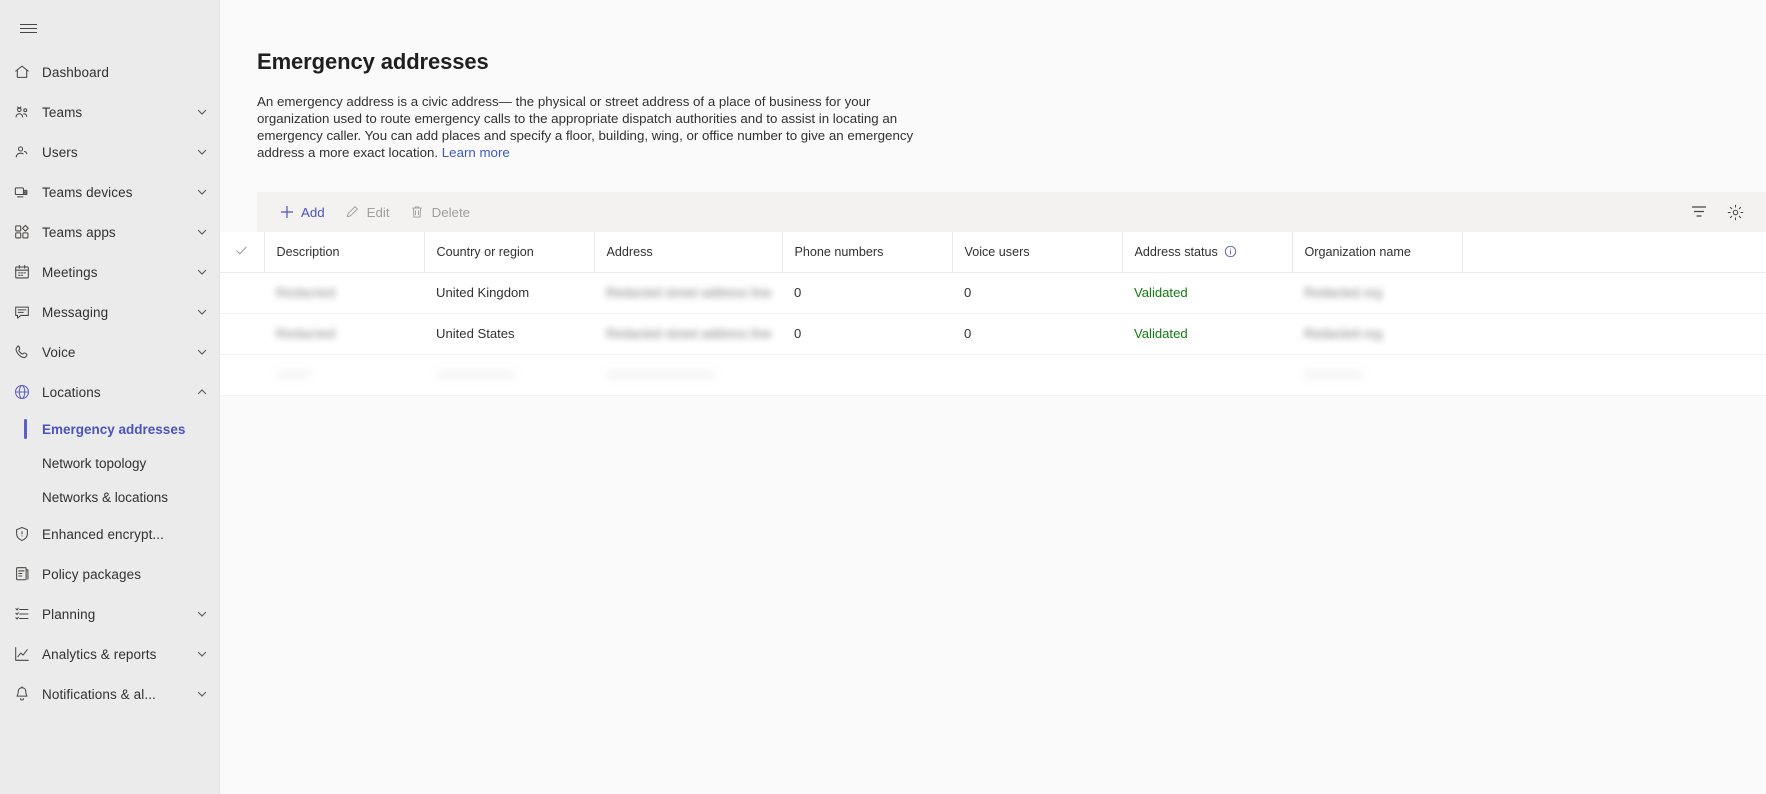 The image size is (1766, 794). Describe the element at coordinates (378, 212) in the screenshot. I see `edit-button-label: Edit` at that location.